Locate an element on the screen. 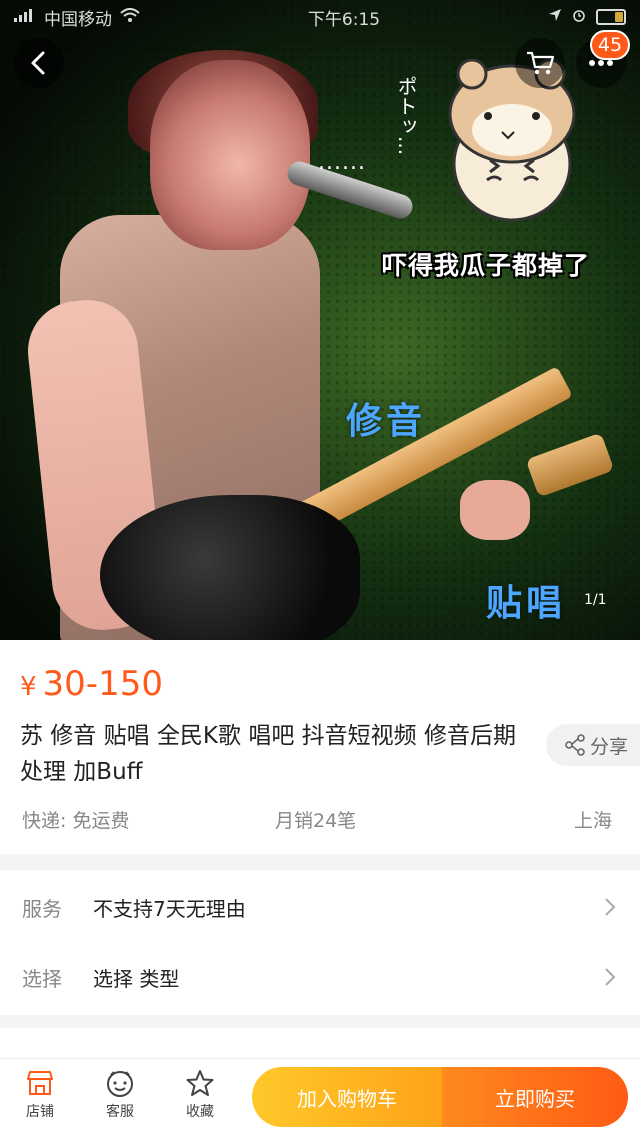 Image resolution: width=640 pixels, height=1139 pixels. signal-icon is located at coordinates (25, 17).